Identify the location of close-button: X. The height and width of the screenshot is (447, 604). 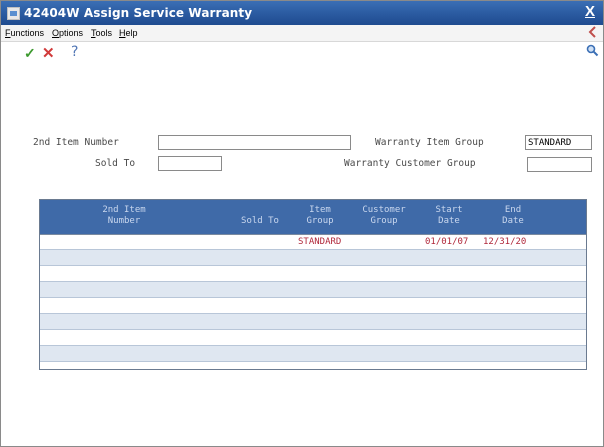
(590, 11).